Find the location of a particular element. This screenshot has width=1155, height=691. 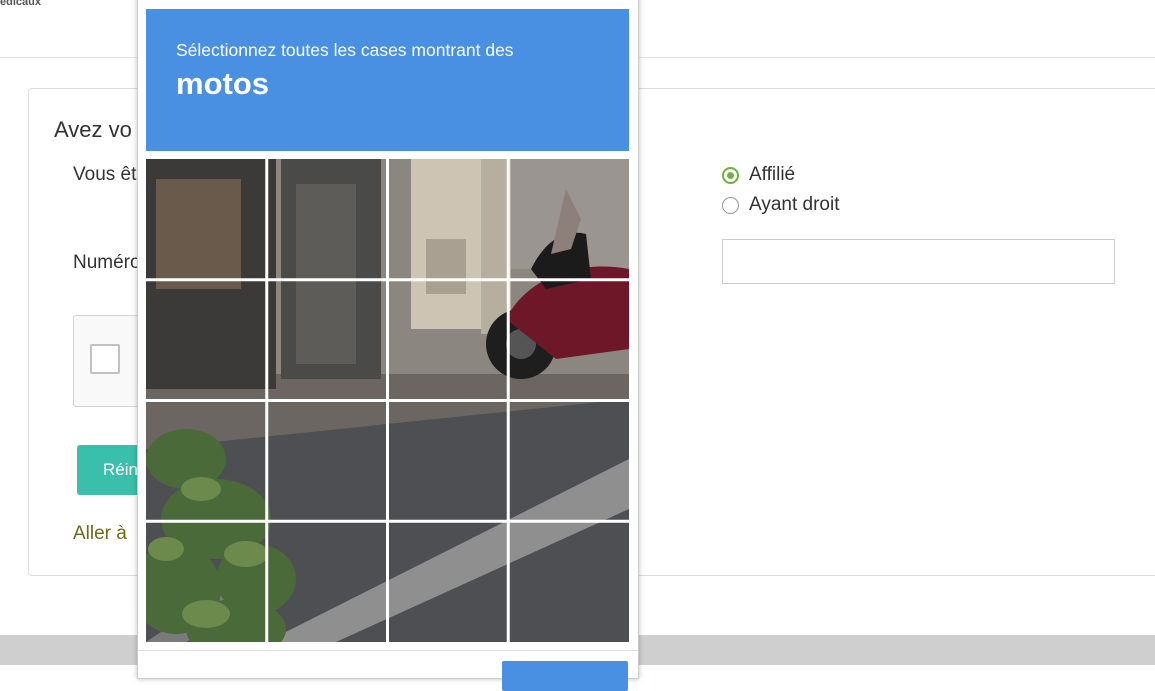

number-label: Numéro is located at coordinates (107, 262).